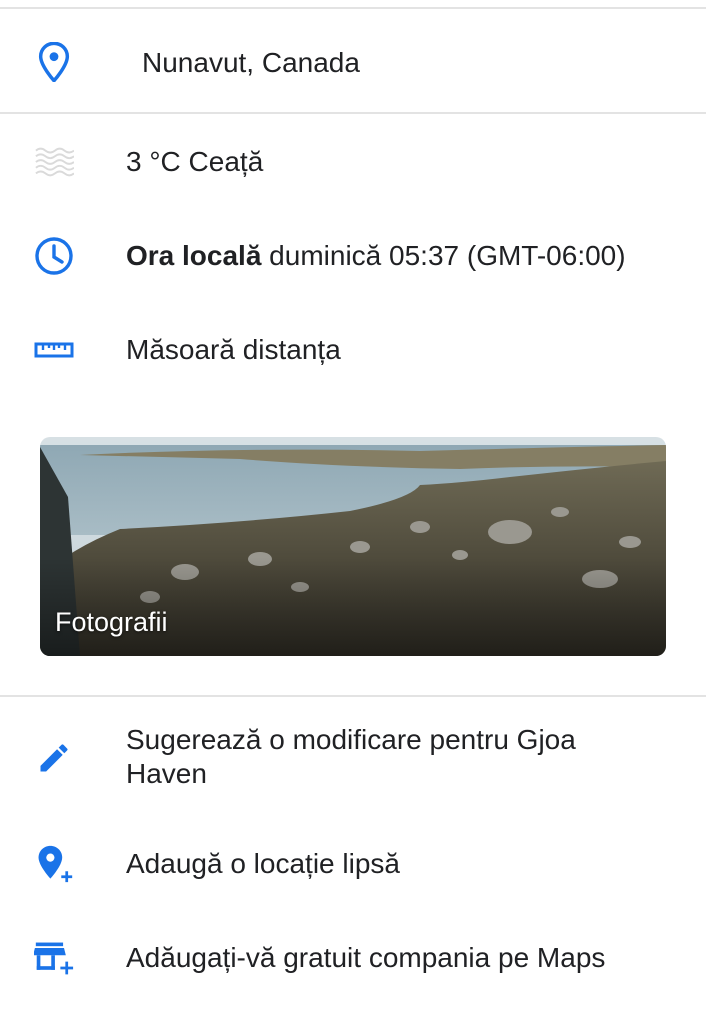 This screenshot has height=1024, width=706. Describe the element at coordinates (351, 756) in the screenshot. I see `suggest-edit-text: Sugerează o modificare pentru Gjoa Haven` at that location.